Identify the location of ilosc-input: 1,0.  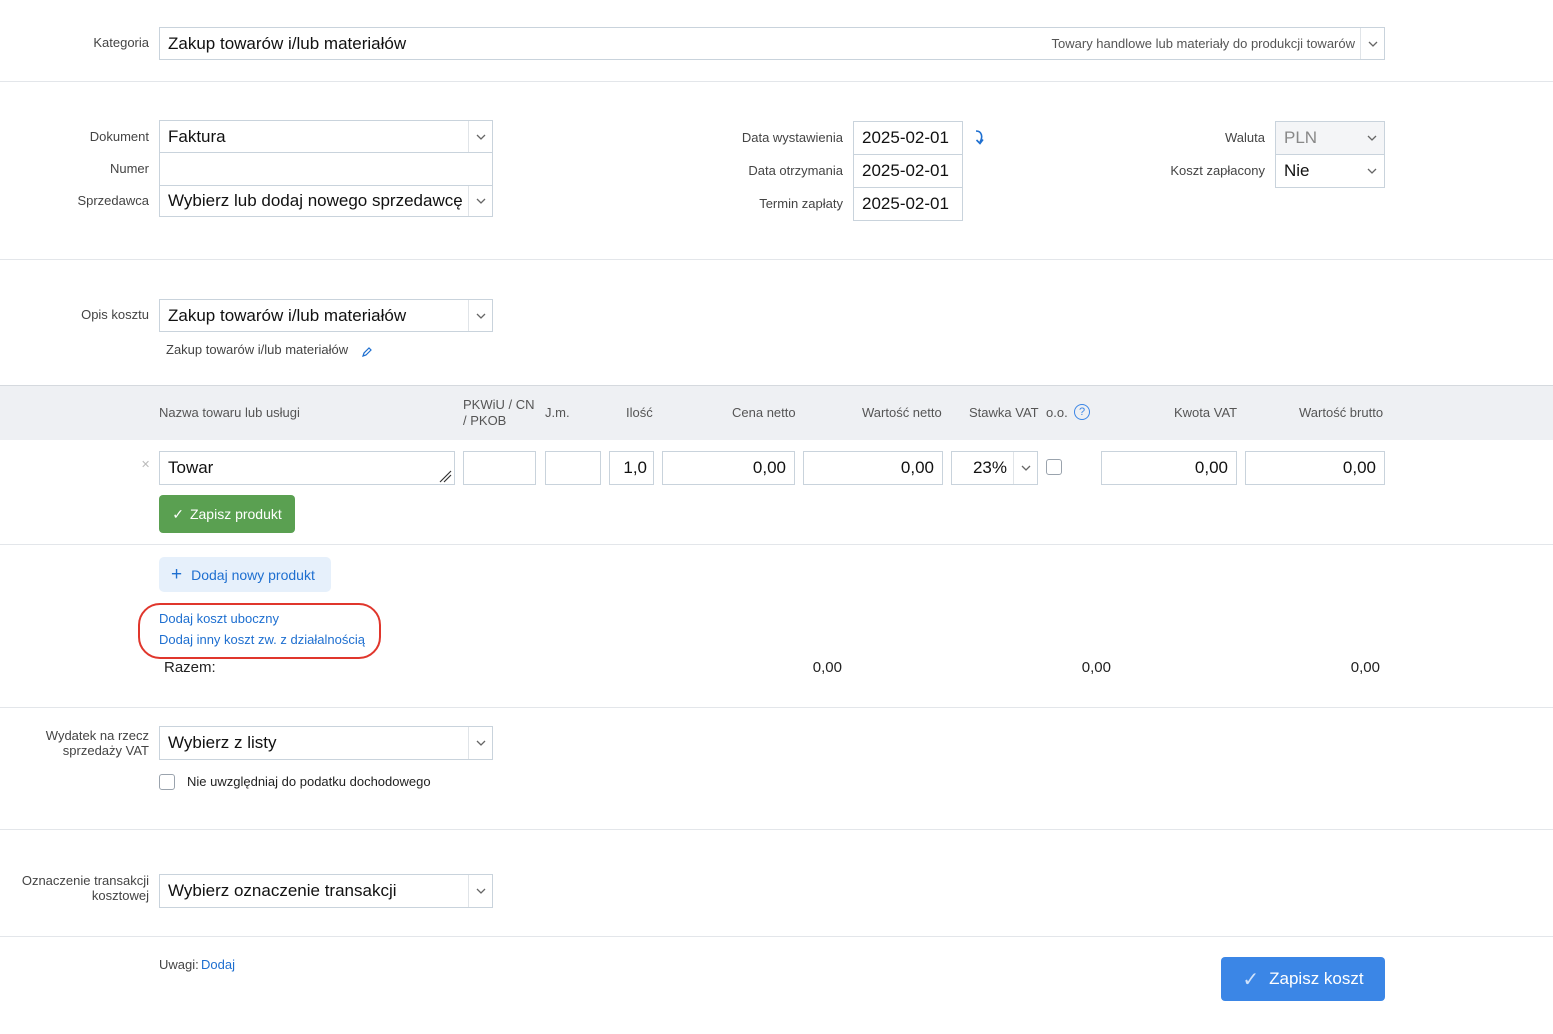
(631, 468).